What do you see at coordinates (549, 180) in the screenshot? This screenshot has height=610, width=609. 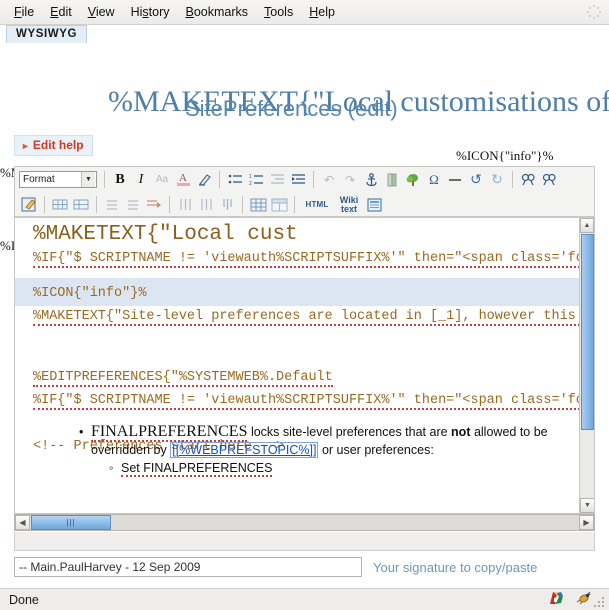 I see `replace-button` at bounding box center [549, 180].